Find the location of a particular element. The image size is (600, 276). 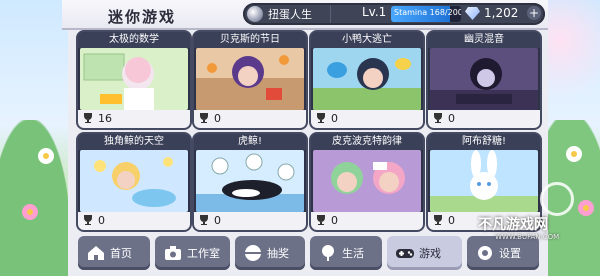

gear-icon is located at coordinates (485, 253).